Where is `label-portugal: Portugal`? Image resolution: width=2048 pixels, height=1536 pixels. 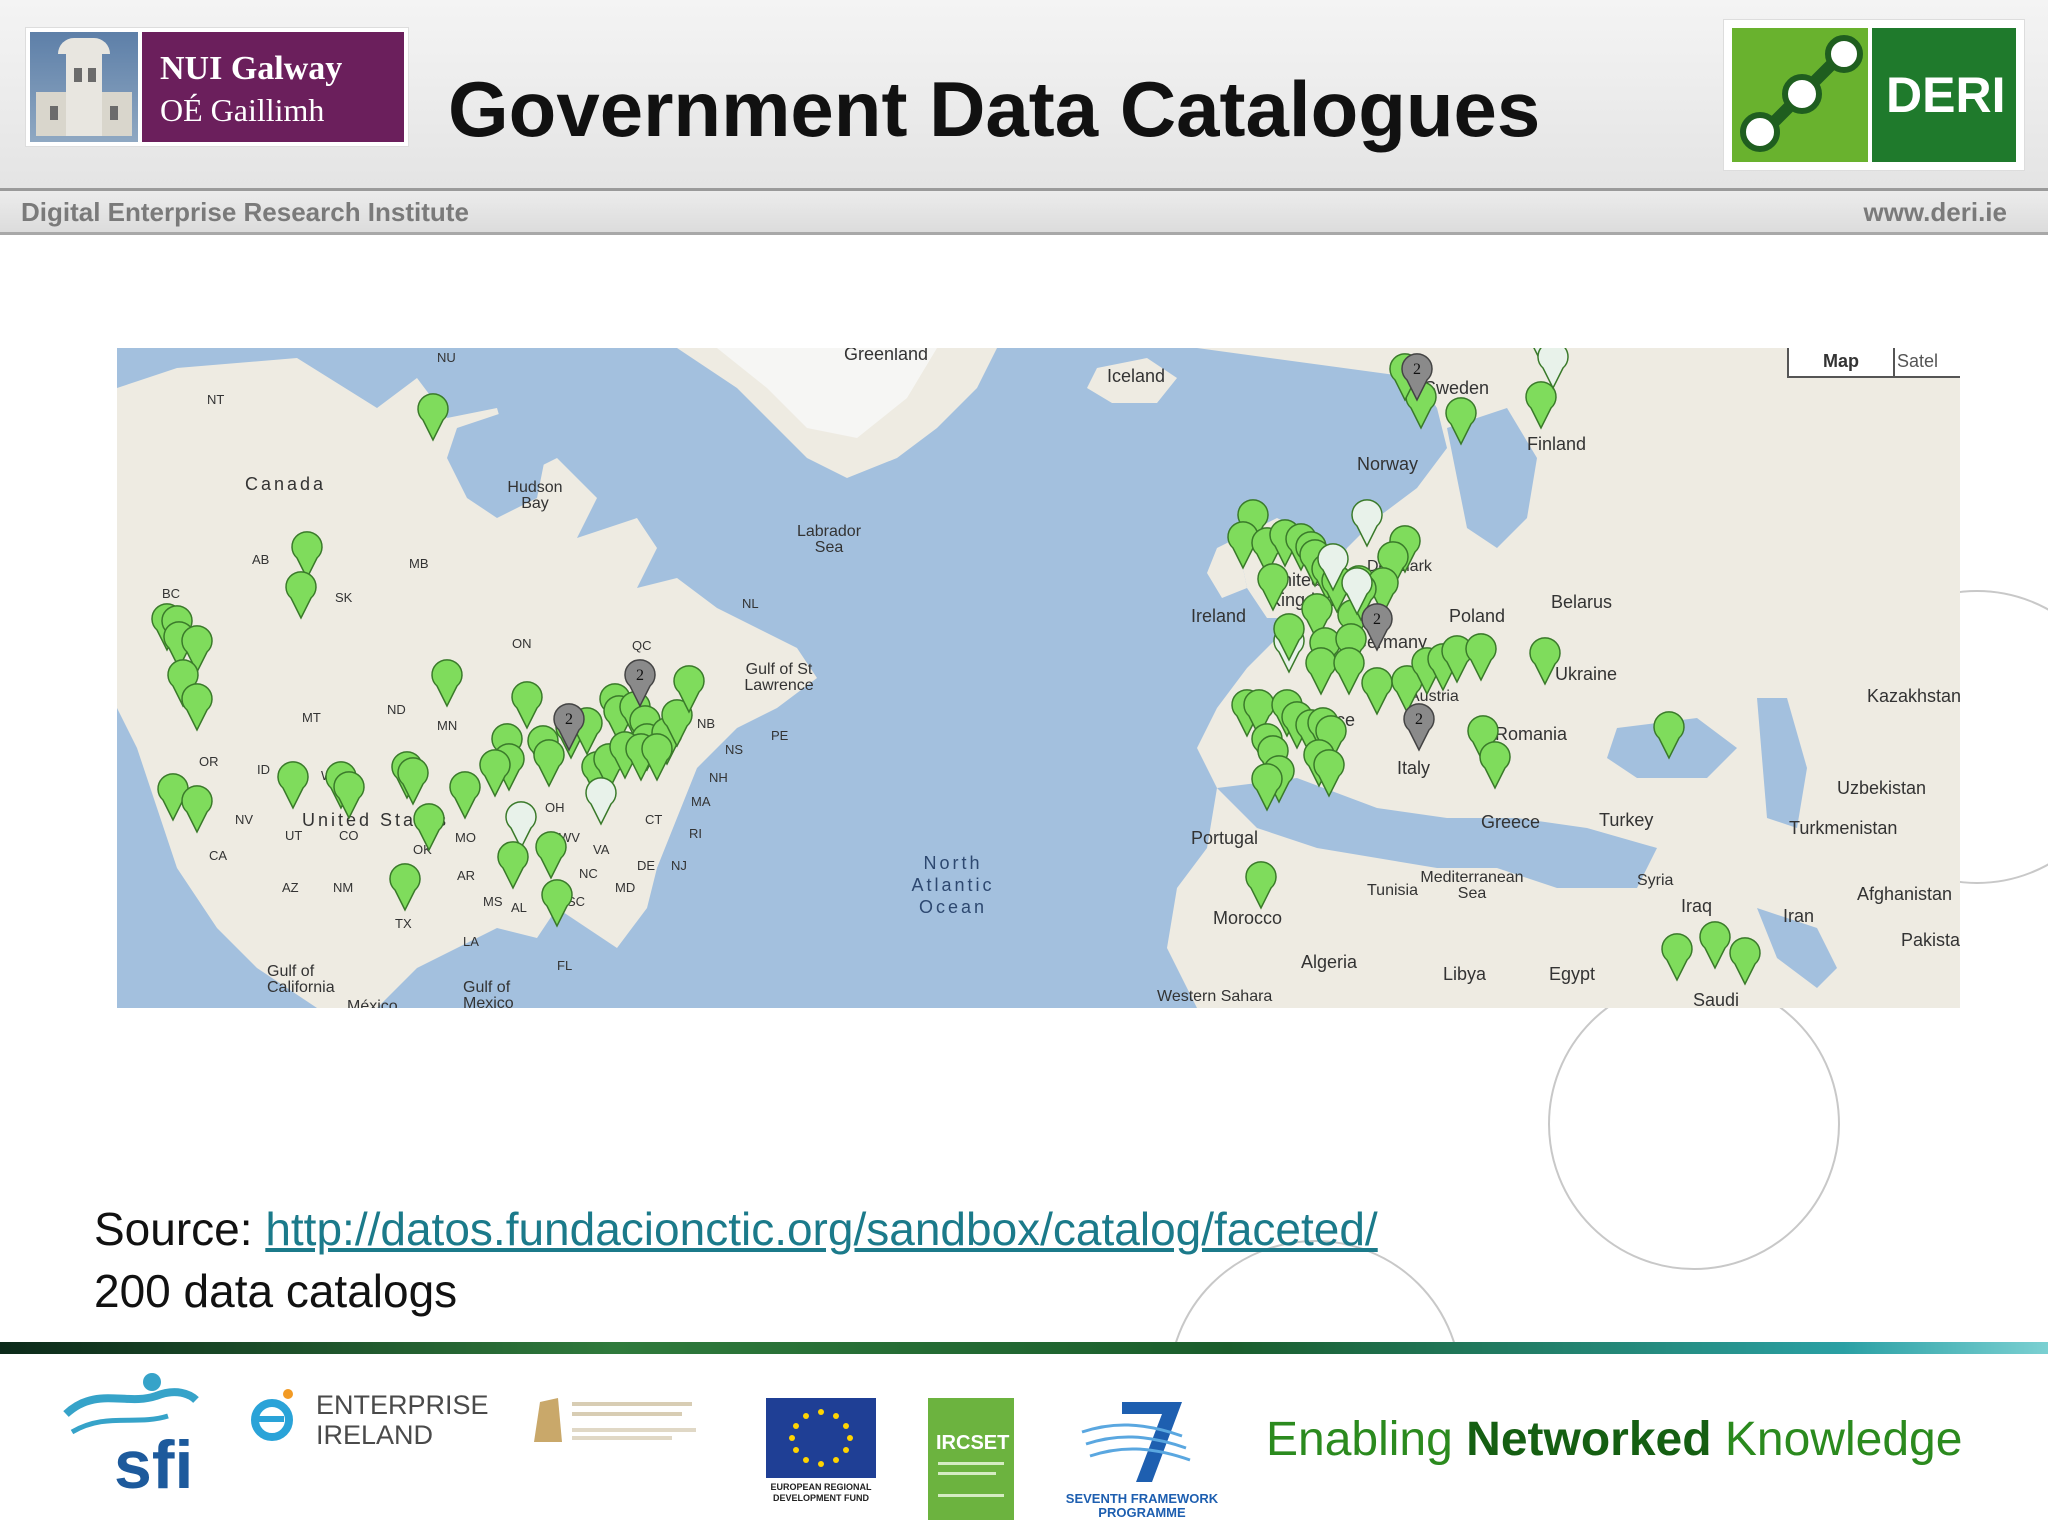
label-portugal: Portugal is located at coordinates (1225, 838).